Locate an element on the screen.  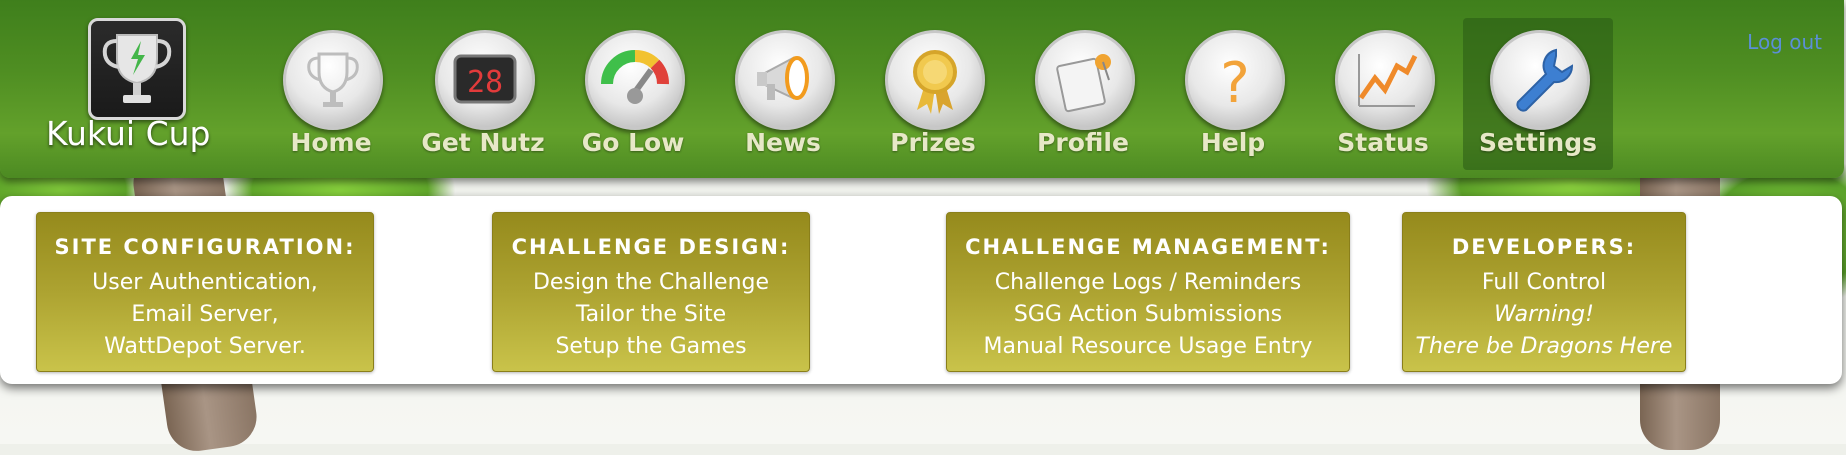
scoreboard-icon: 28 is located at coordinates (485, 80).